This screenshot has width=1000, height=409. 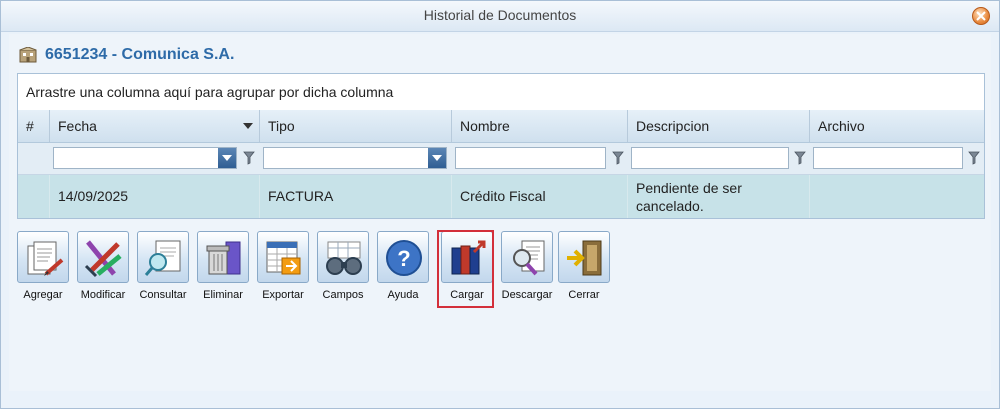 What do you see at coordinates (897, 126) in the screenshot?
I see `column-header-archivo: Archivo` at bounding box center [897, 126].